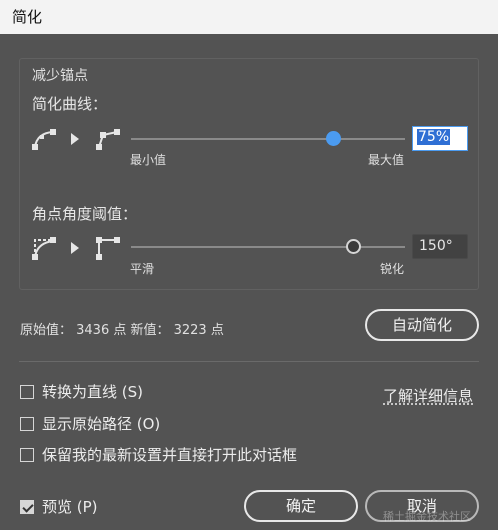  I want to click on ok-button: 确定, so click(301, 506).